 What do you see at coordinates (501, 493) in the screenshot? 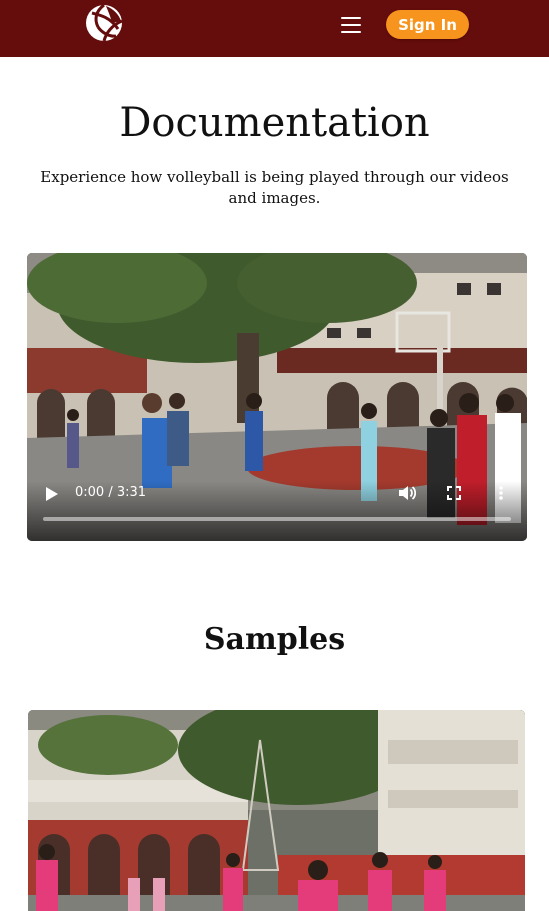
I see `more-options-icon` at bounding box center [501, 493].